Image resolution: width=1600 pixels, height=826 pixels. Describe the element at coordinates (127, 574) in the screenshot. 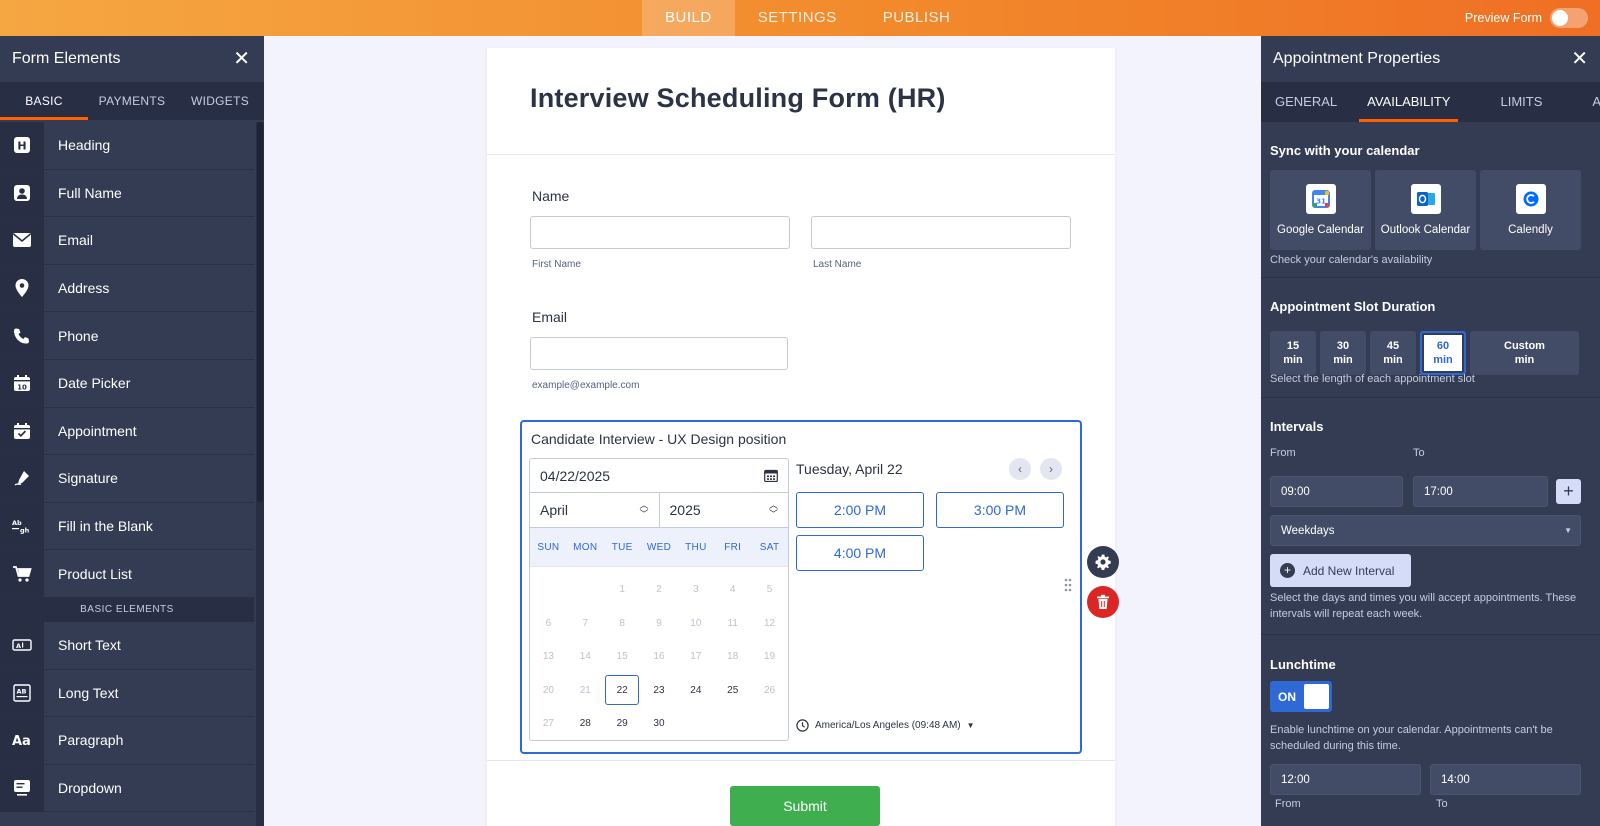

I see `element-product-list: Product List` at that location.